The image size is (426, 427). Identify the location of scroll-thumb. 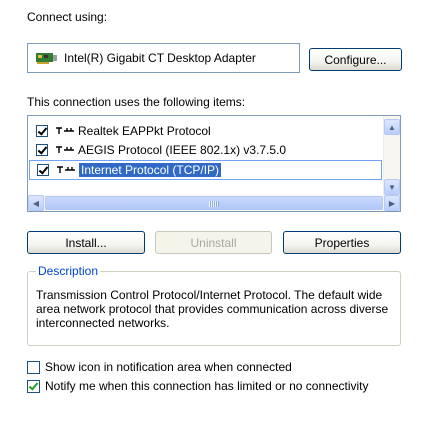
(214, 203).